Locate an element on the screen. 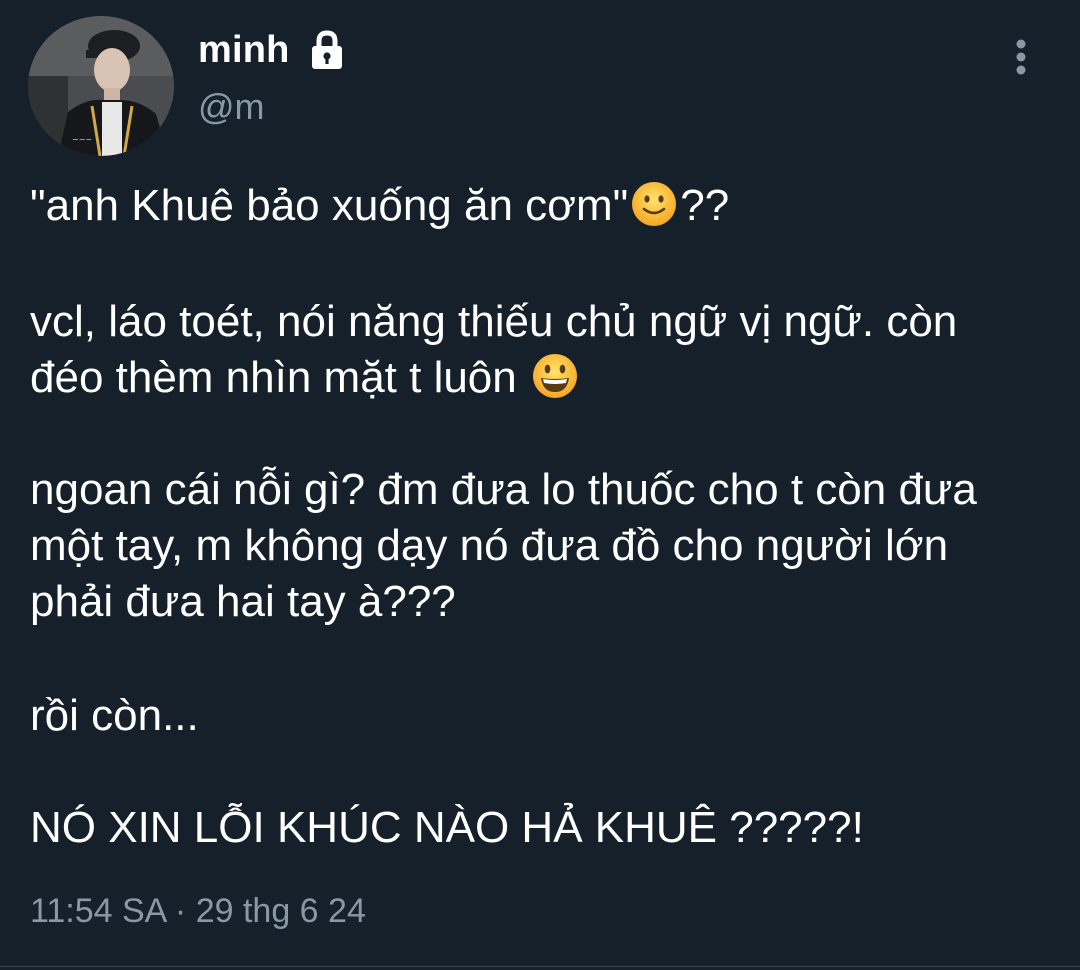  tweet-line-1: "anh Khuê bảo xuống ăn cơm"?? is located at coordinates (379, 206).